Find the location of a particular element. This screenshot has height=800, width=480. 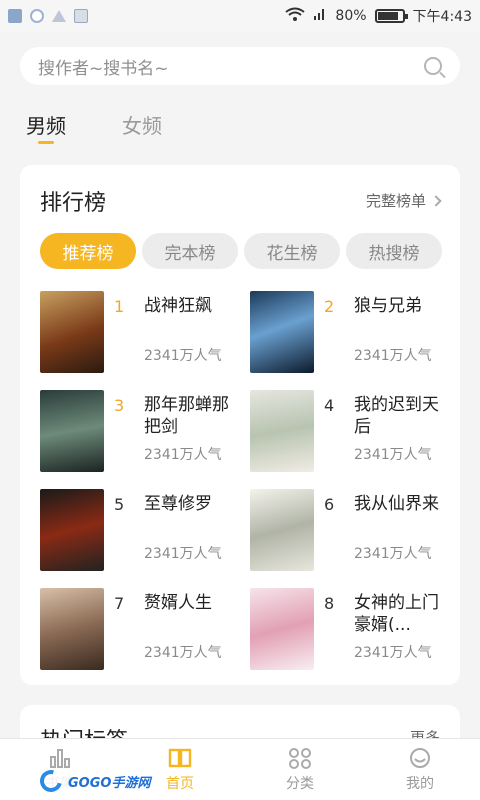

book-item: 4 我的迟到天后 2341万人气 is located at coordinates (350, 431).